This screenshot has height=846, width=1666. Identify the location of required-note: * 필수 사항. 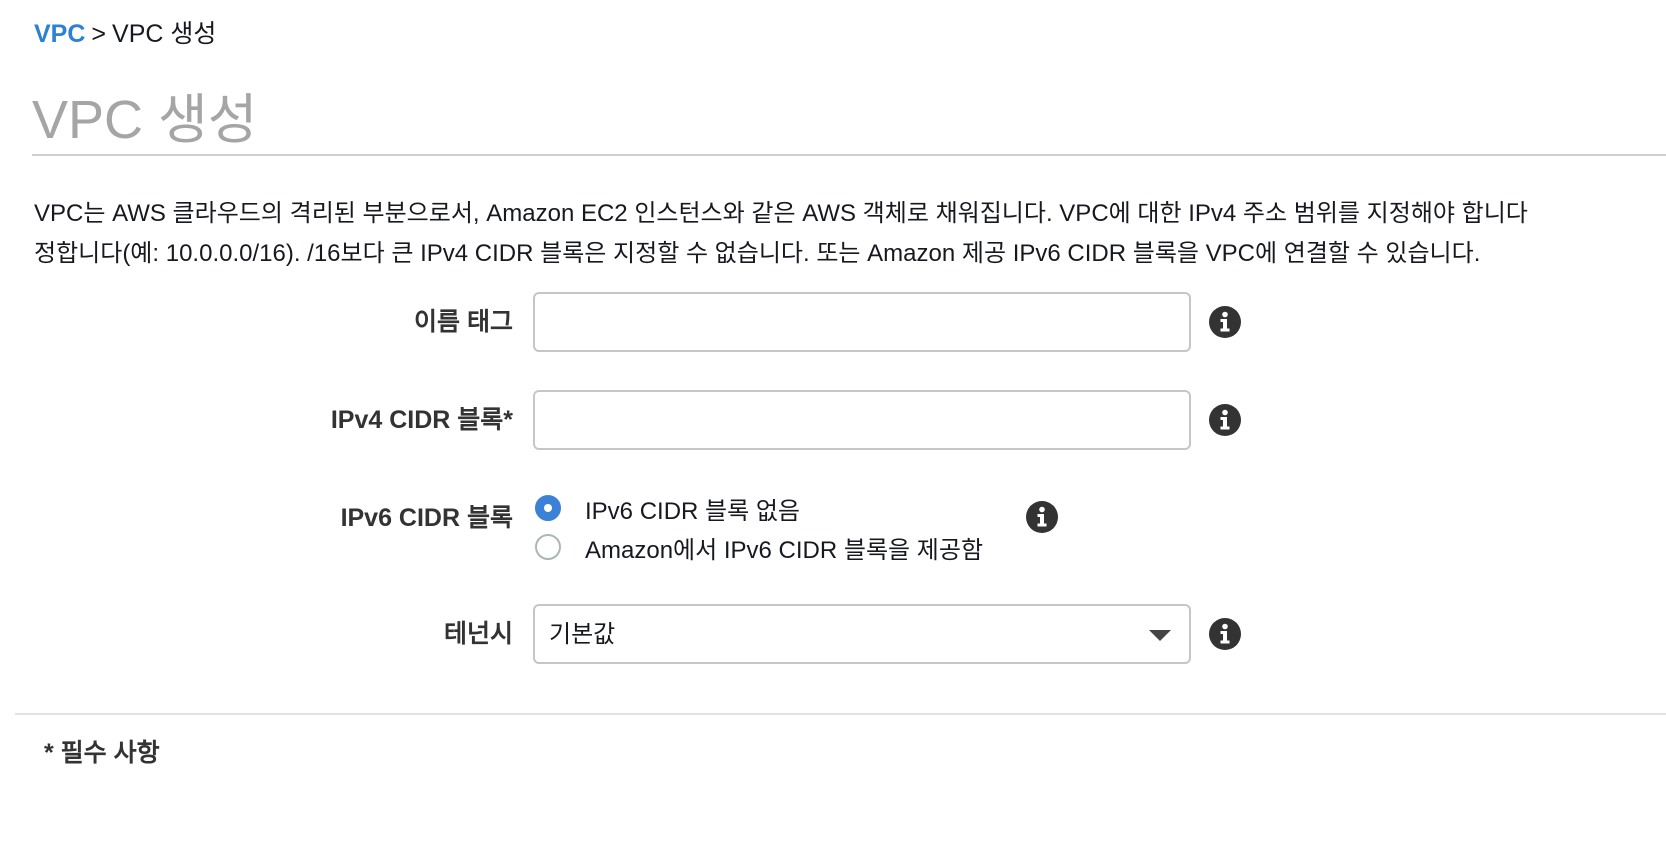
(102, 753).